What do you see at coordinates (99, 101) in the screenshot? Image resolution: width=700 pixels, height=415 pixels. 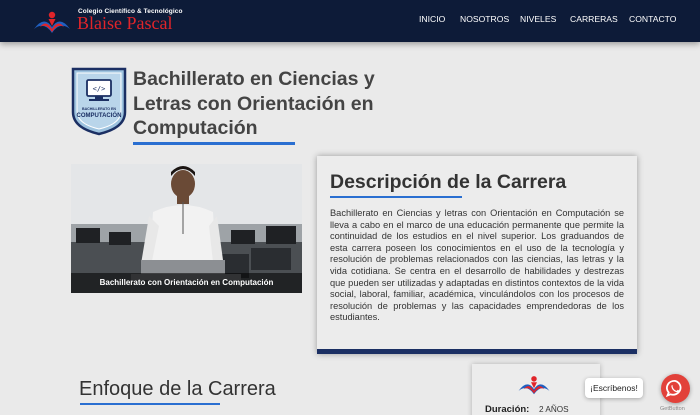 I see `computacion-badge-icon: </> BACHILLERATO EN COMPUTACIÓN` at bounding box center [99, 101].